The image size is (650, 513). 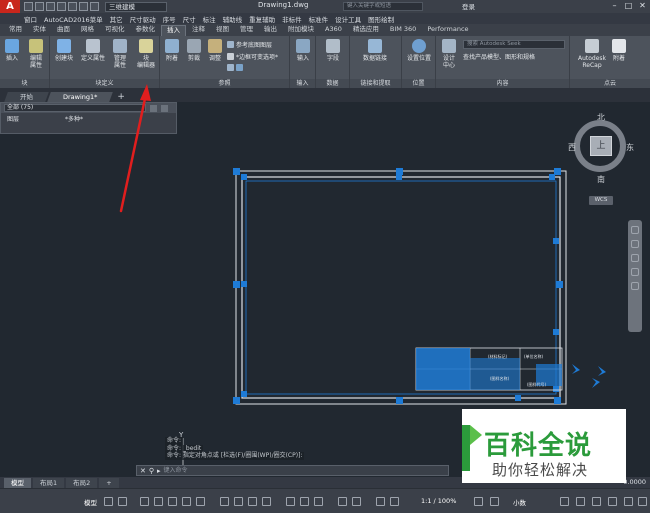 I want to click on tab-start: 开始, so click(x=26, y=97).